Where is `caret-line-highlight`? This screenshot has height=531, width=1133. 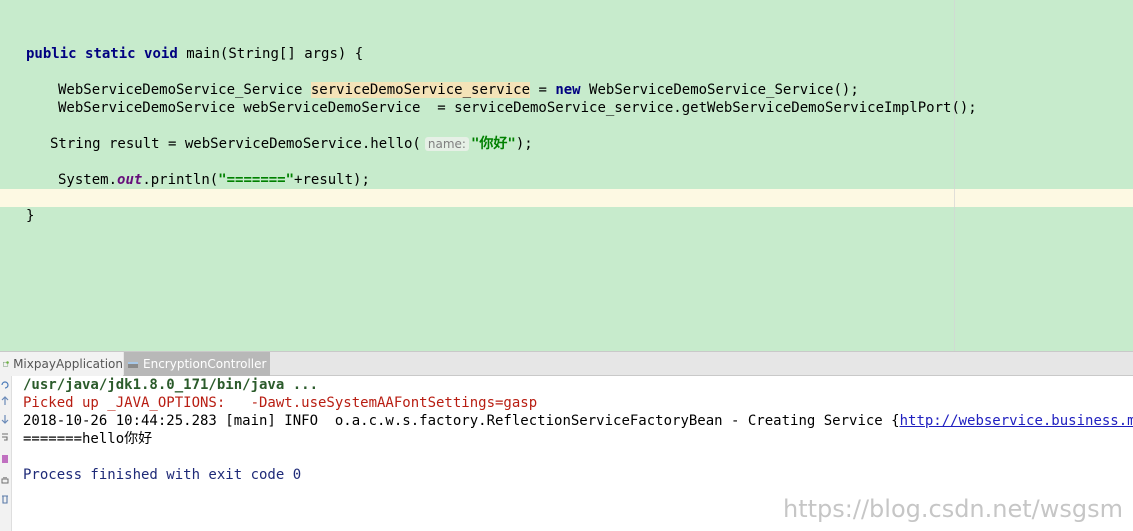
caret-line-highlight is located at coordinates (566, 198).